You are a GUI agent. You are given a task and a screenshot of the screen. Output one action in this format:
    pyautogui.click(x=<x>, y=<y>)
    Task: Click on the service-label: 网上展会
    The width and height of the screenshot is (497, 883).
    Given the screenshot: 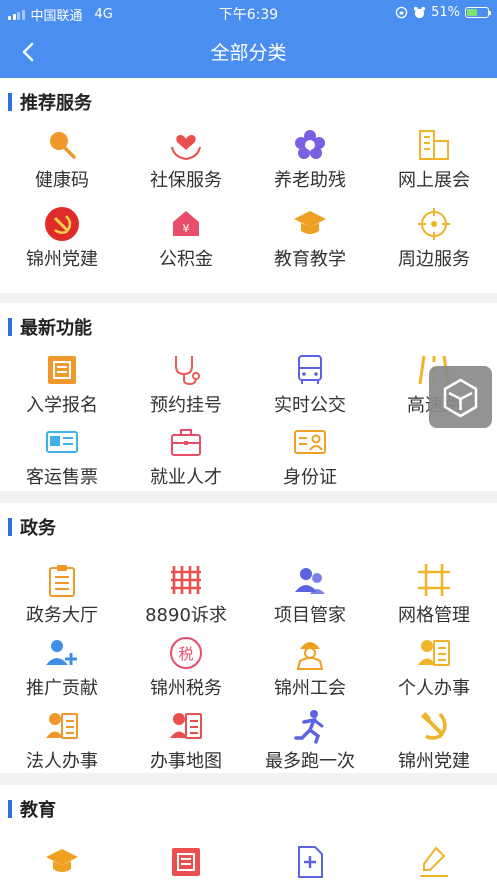 What is the action you would take?
    pyautogui.click(x=434, y=180)
    